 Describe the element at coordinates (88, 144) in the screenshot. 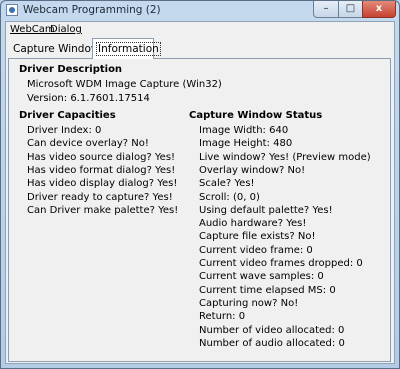

I see `driver-capacity-item: Can device overlay? No!` at that location.